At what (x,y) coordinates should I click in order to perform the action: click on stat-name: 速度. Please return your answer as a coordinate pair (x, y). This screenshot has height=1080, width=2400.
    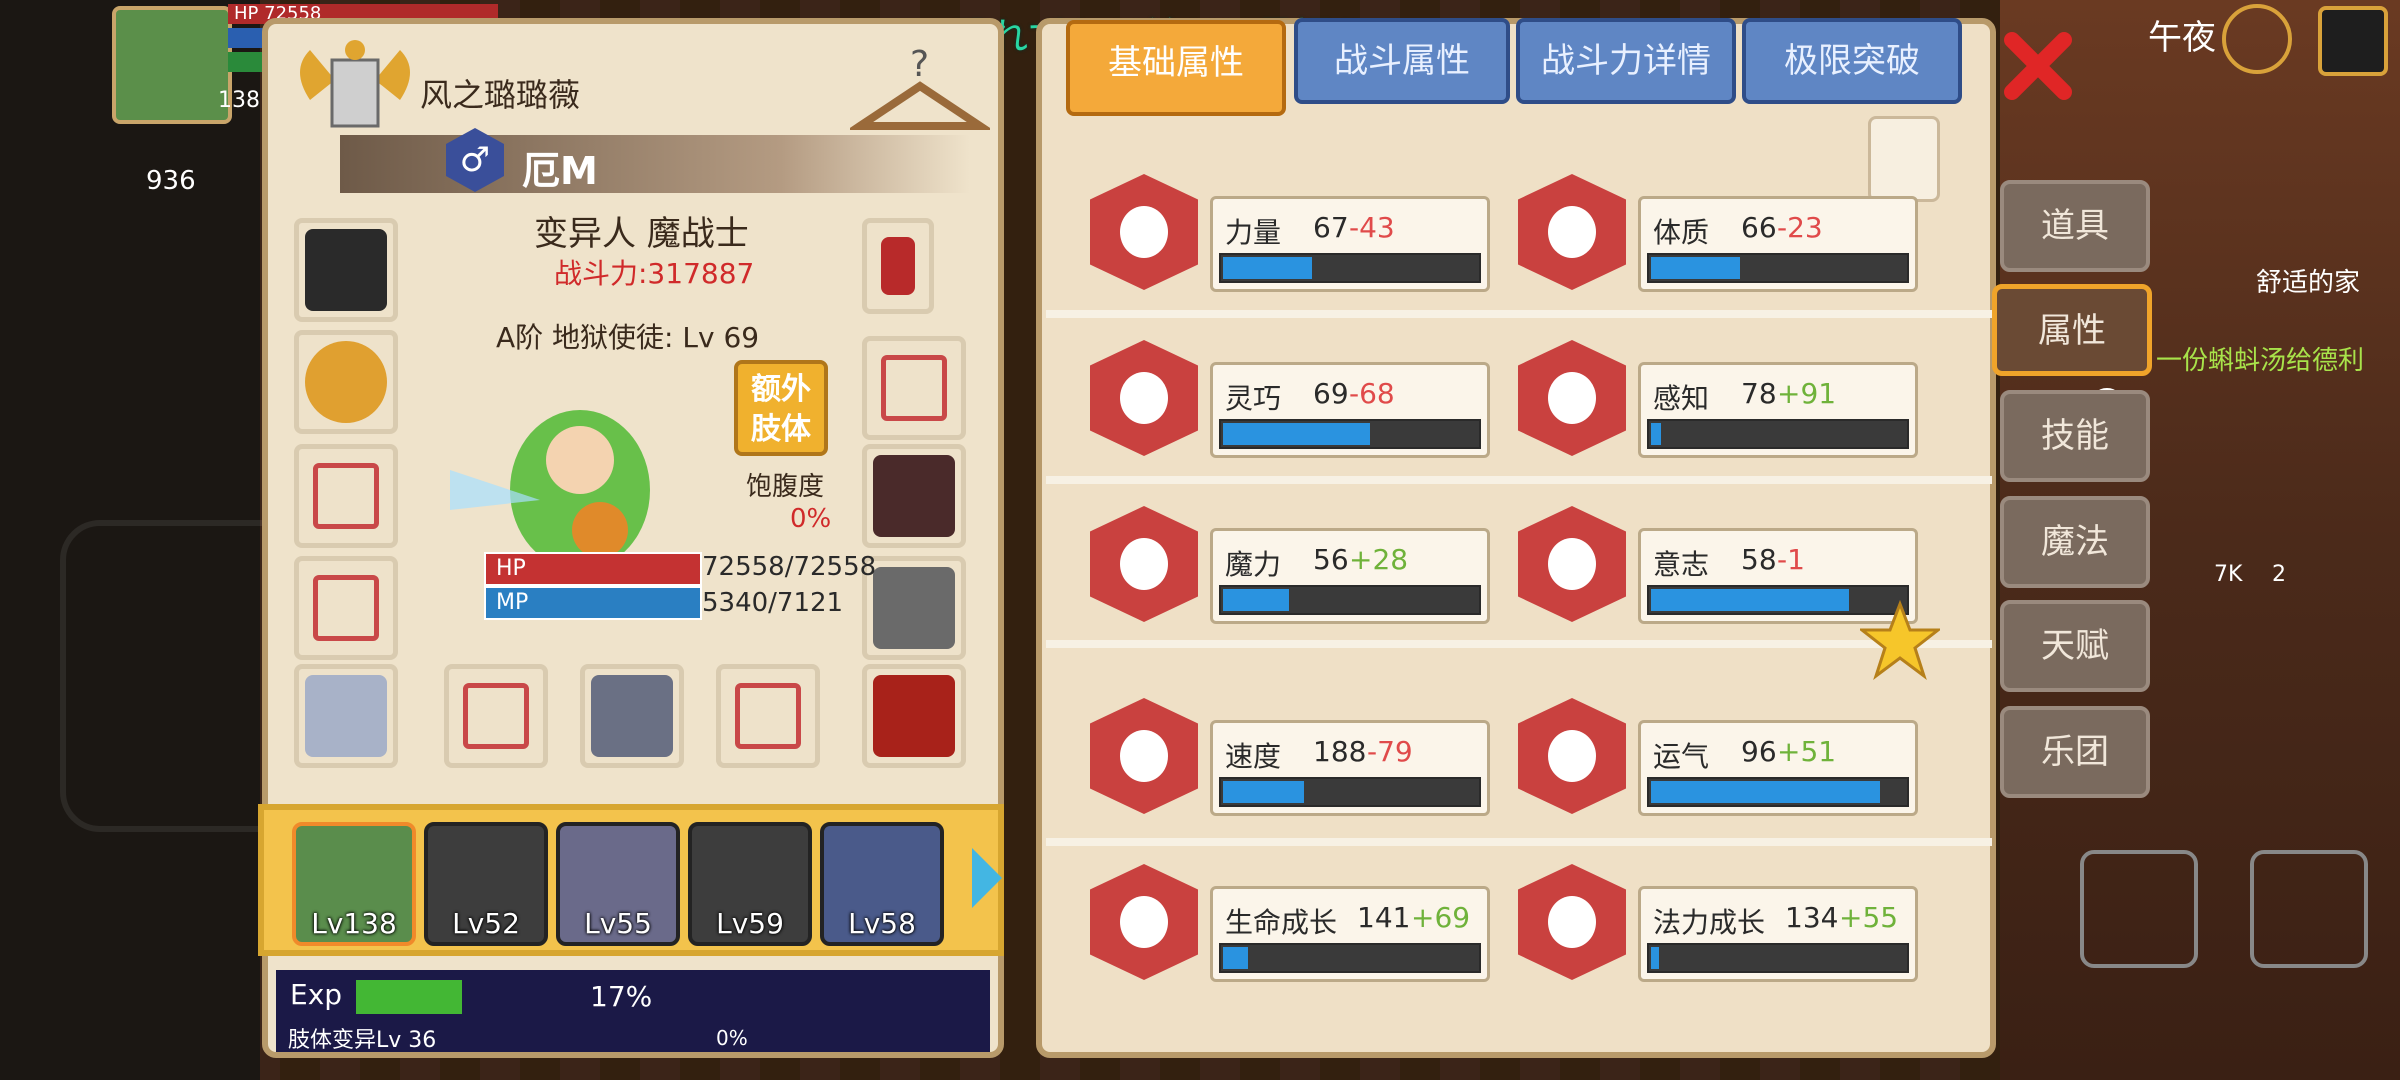
    Looking at the image, I should click on (1253, 756).